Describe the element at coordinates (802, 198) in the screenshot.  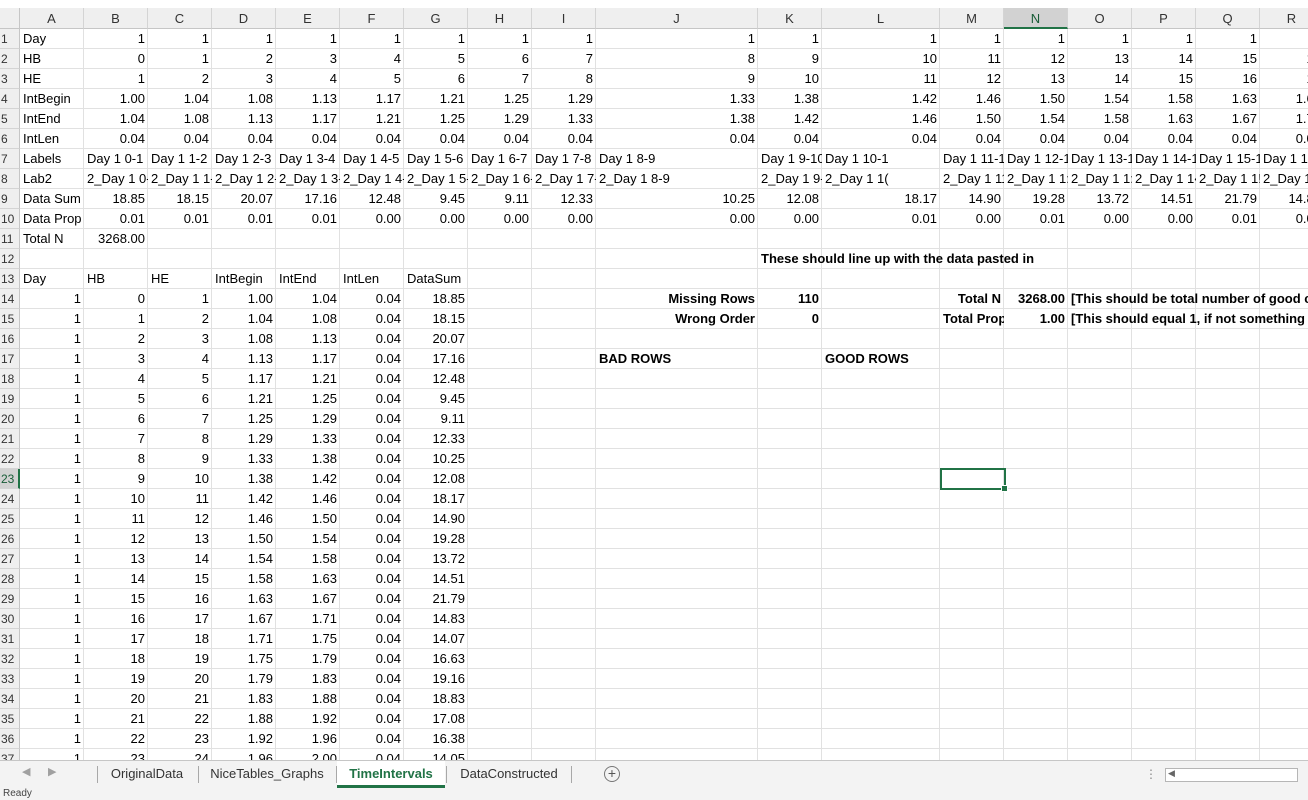
I see `datasum-cell: 12.08` at that location.